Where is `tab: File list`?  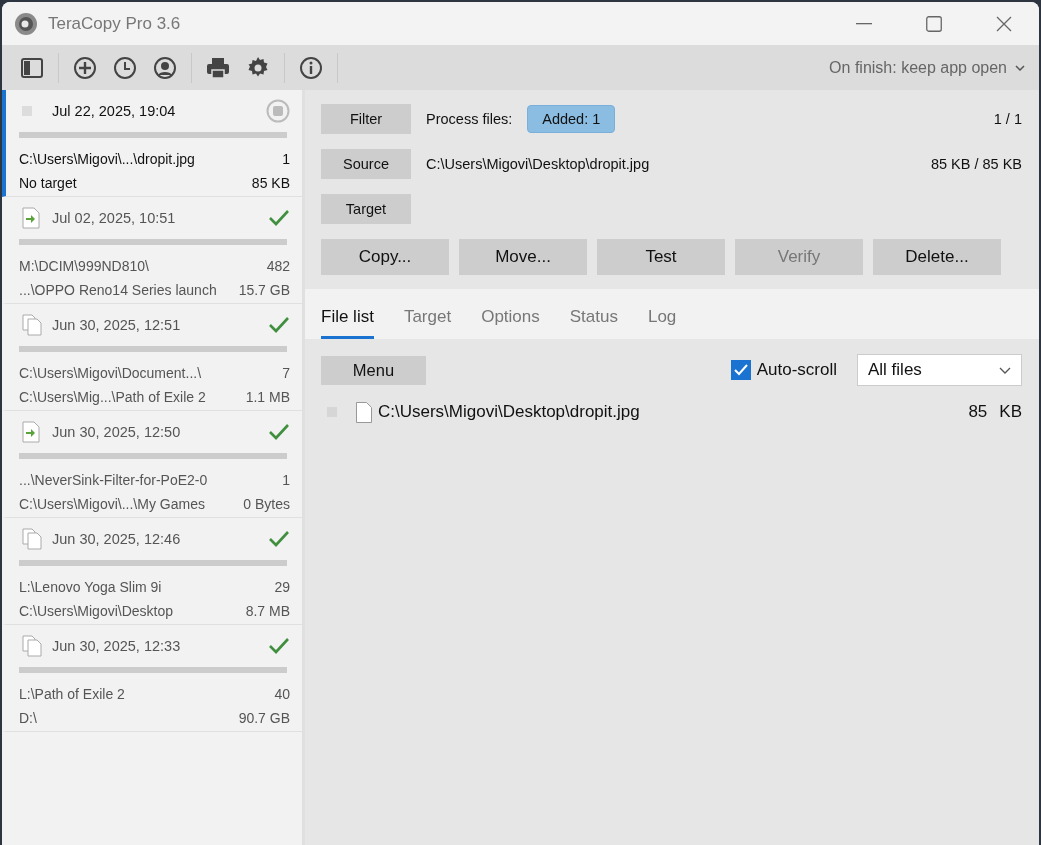 tab: File list is located at coordinates (347, 314).